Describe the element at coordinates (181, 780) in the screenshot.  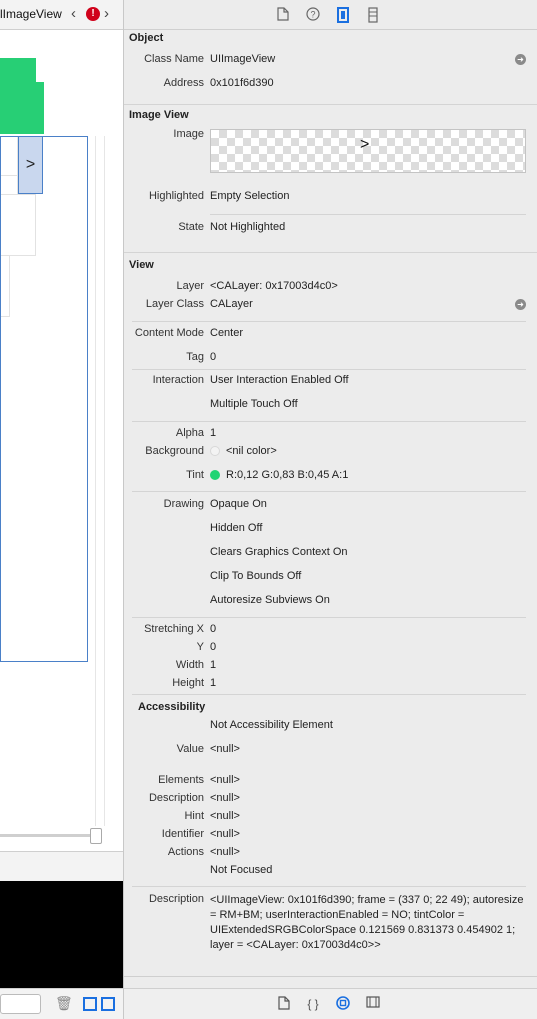
I see `elements-label: Elements` at that location.